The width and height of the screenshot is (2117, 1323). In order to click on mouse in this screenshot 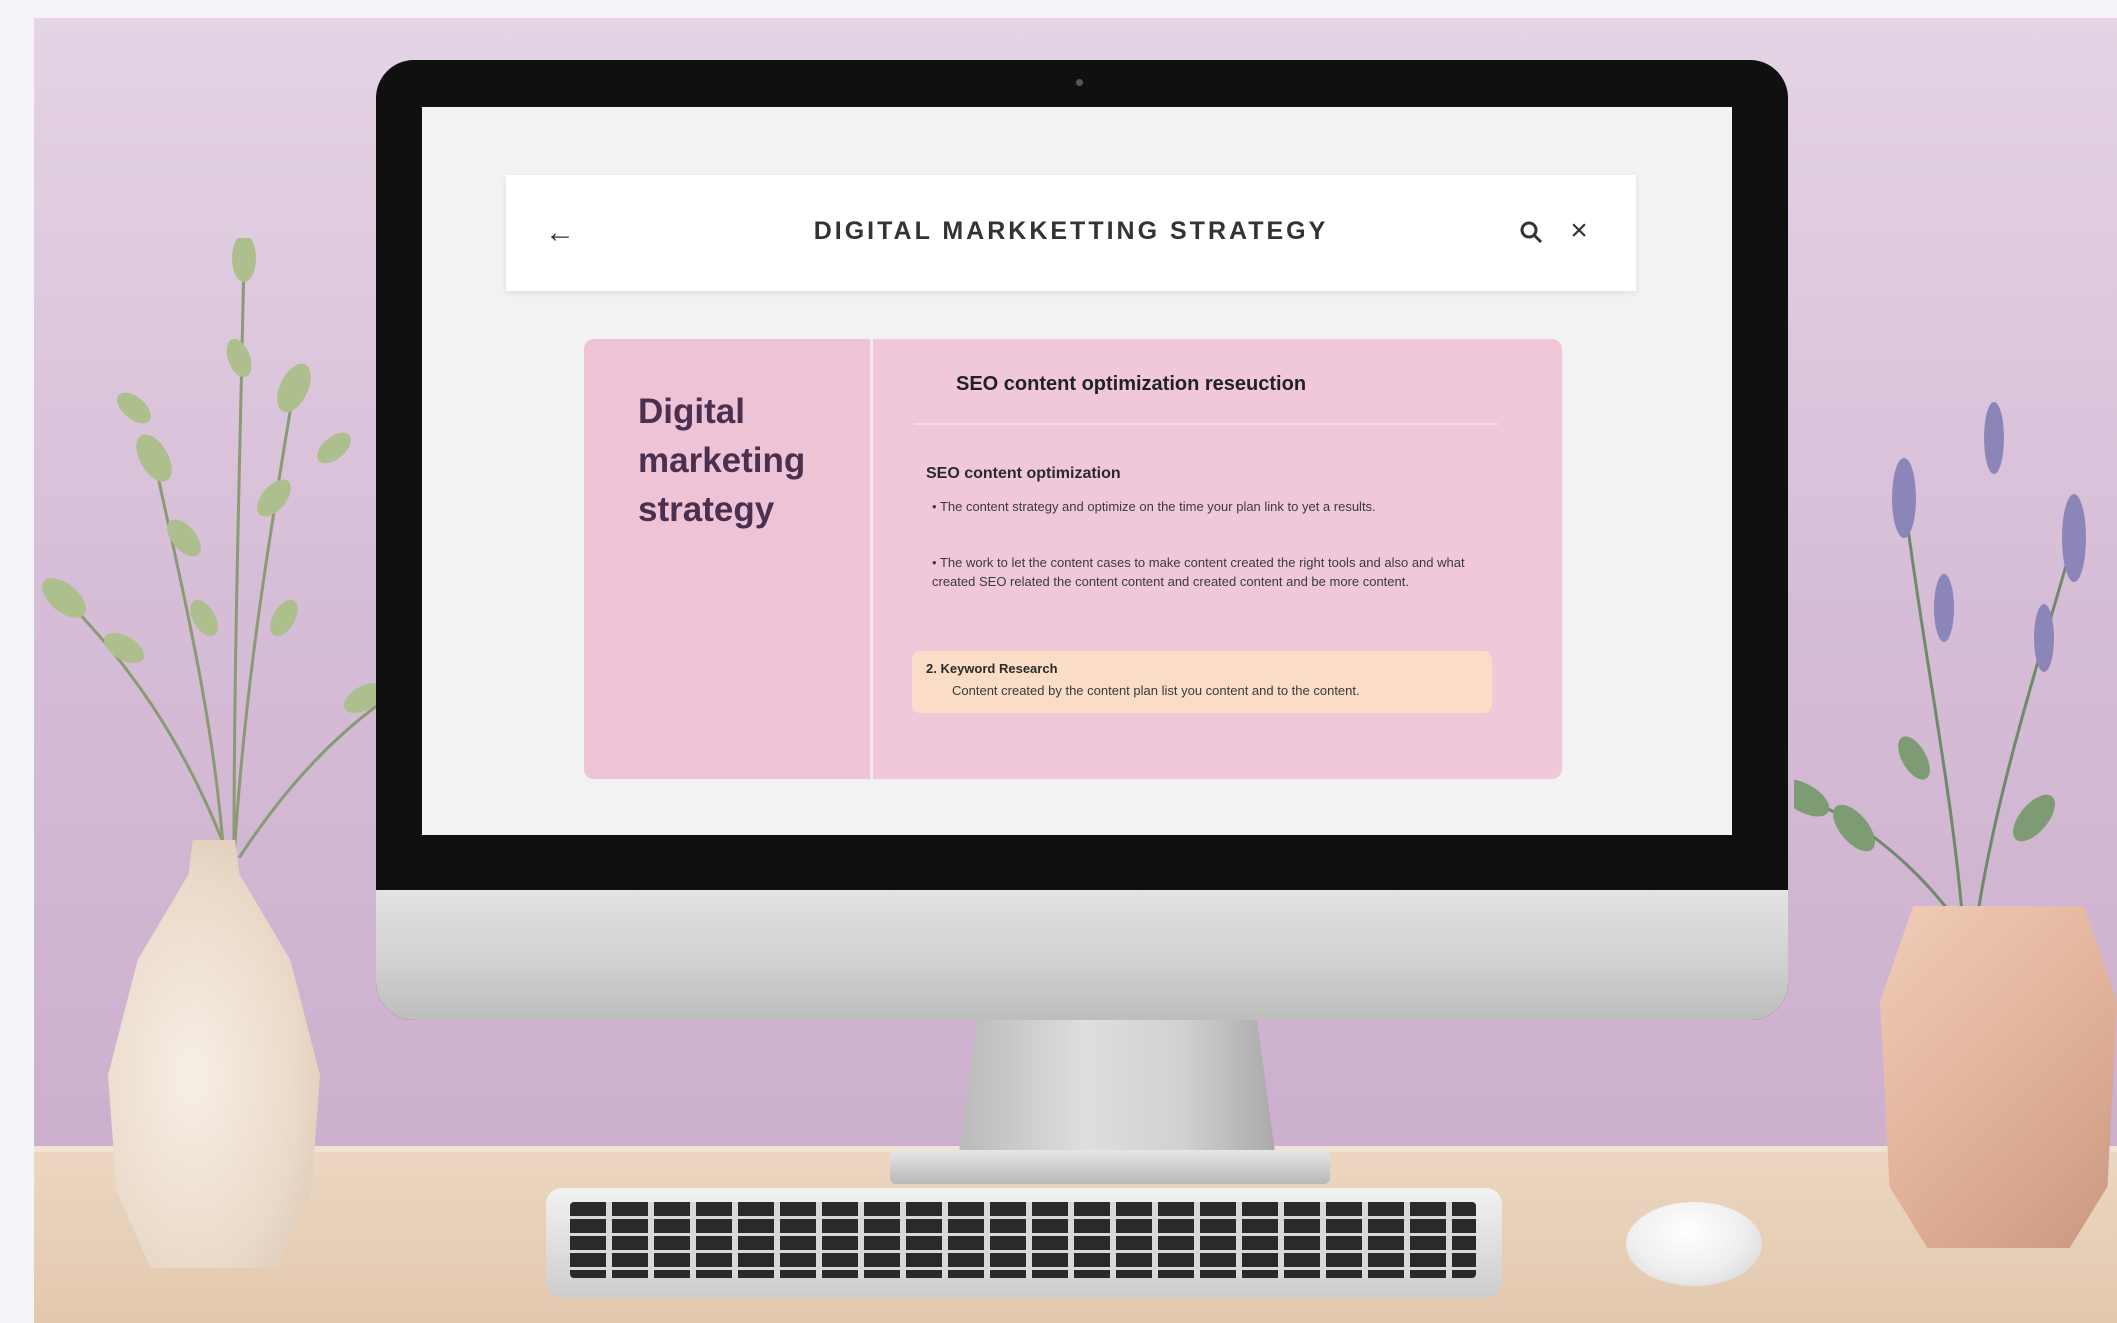, I will do `click(1694, 1244)`.